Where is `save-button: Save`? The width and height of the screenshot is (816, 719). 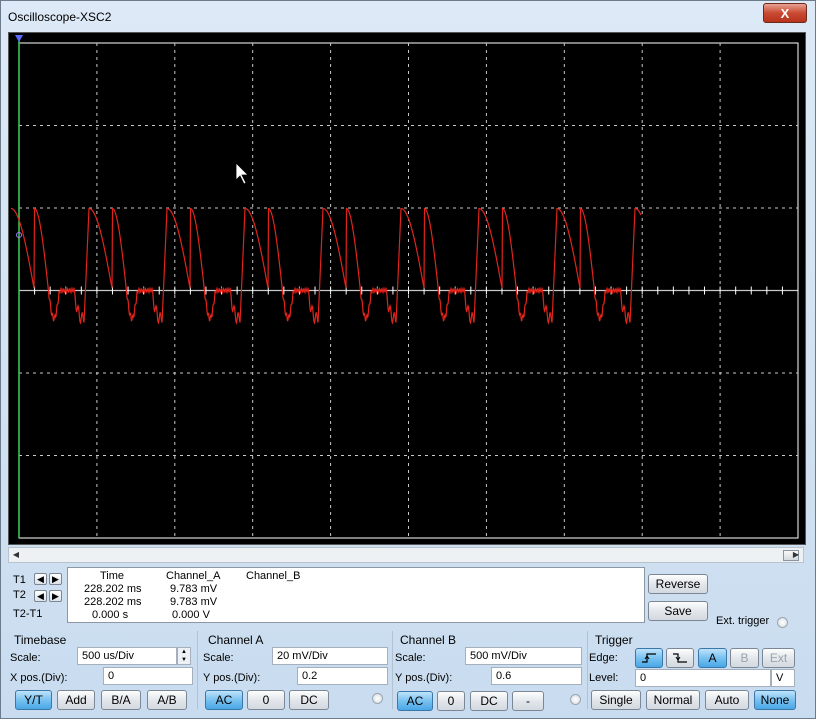 save-button: Save is located at coordinates (678, 611).